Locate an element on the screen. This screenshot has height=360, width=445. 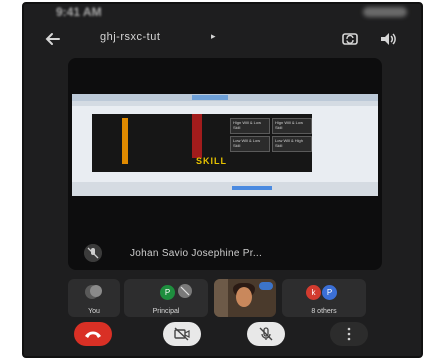
participant-tile-others: k P 8 others is located at coordinates (324, 298).